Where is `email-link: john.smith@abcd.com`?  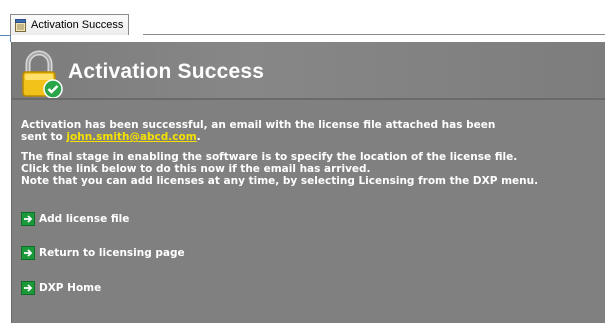 email-link: john.smith@abcd.com is located at coordinates (131, 137).